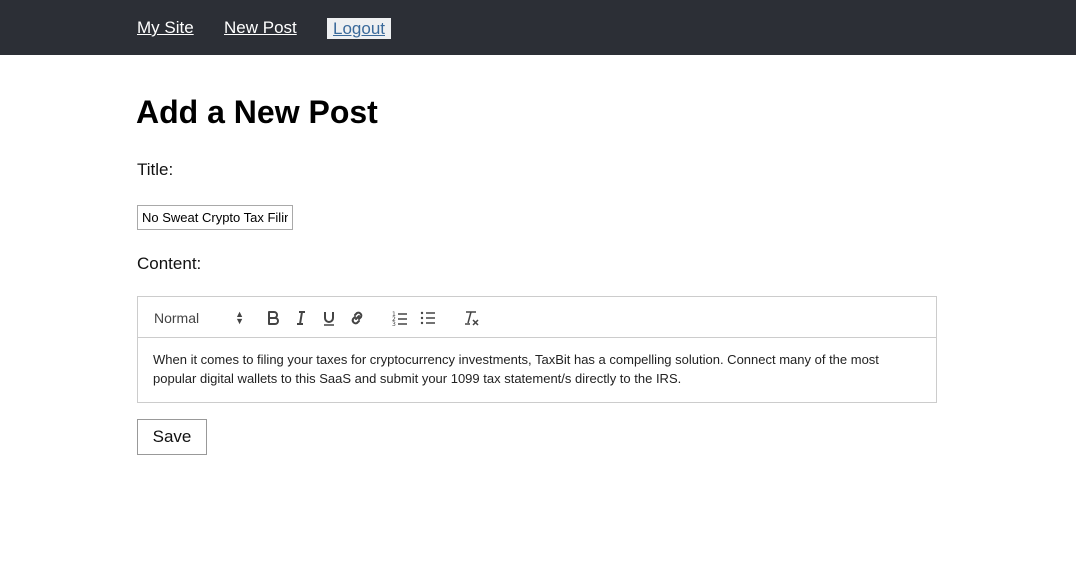 This screenshot has width=1076, height=585. What do you see at coordinates (537, 317) in the screenshot?
I see `editor-toolbar: Normal ▲ ▼ 123` at bounding box center [537, 317].